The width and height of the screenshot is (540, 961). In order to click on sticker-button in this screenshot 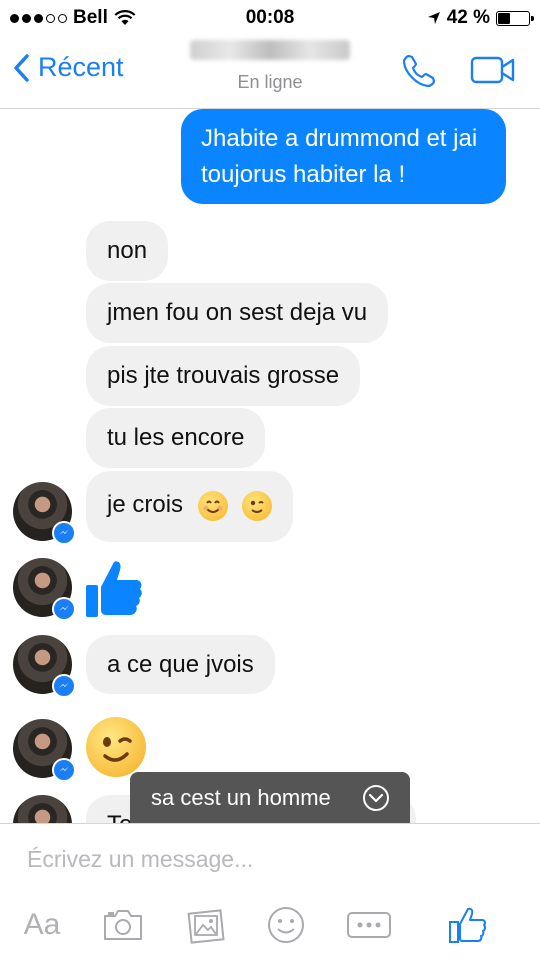, I will do `click(286, 925)`.